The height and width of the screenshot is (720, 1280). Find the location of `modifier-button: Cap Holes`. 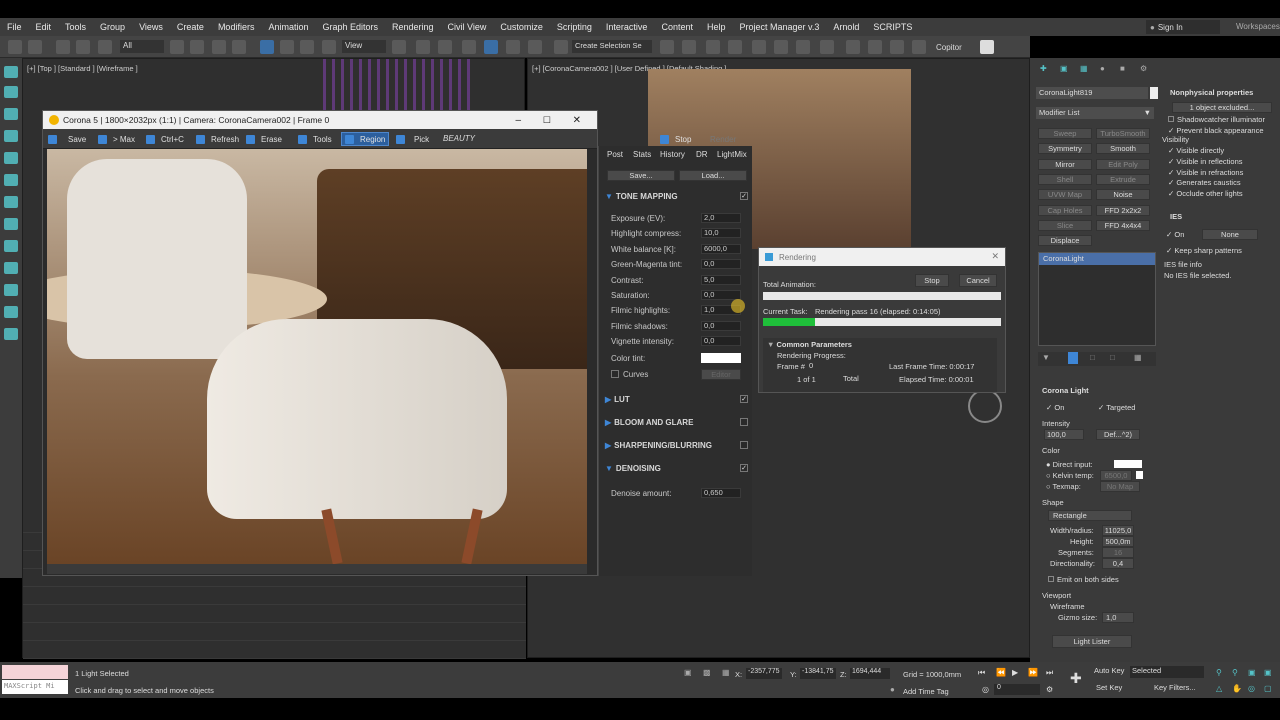

modifier-button: Cap Holes is located at coordinates (1065, 210).